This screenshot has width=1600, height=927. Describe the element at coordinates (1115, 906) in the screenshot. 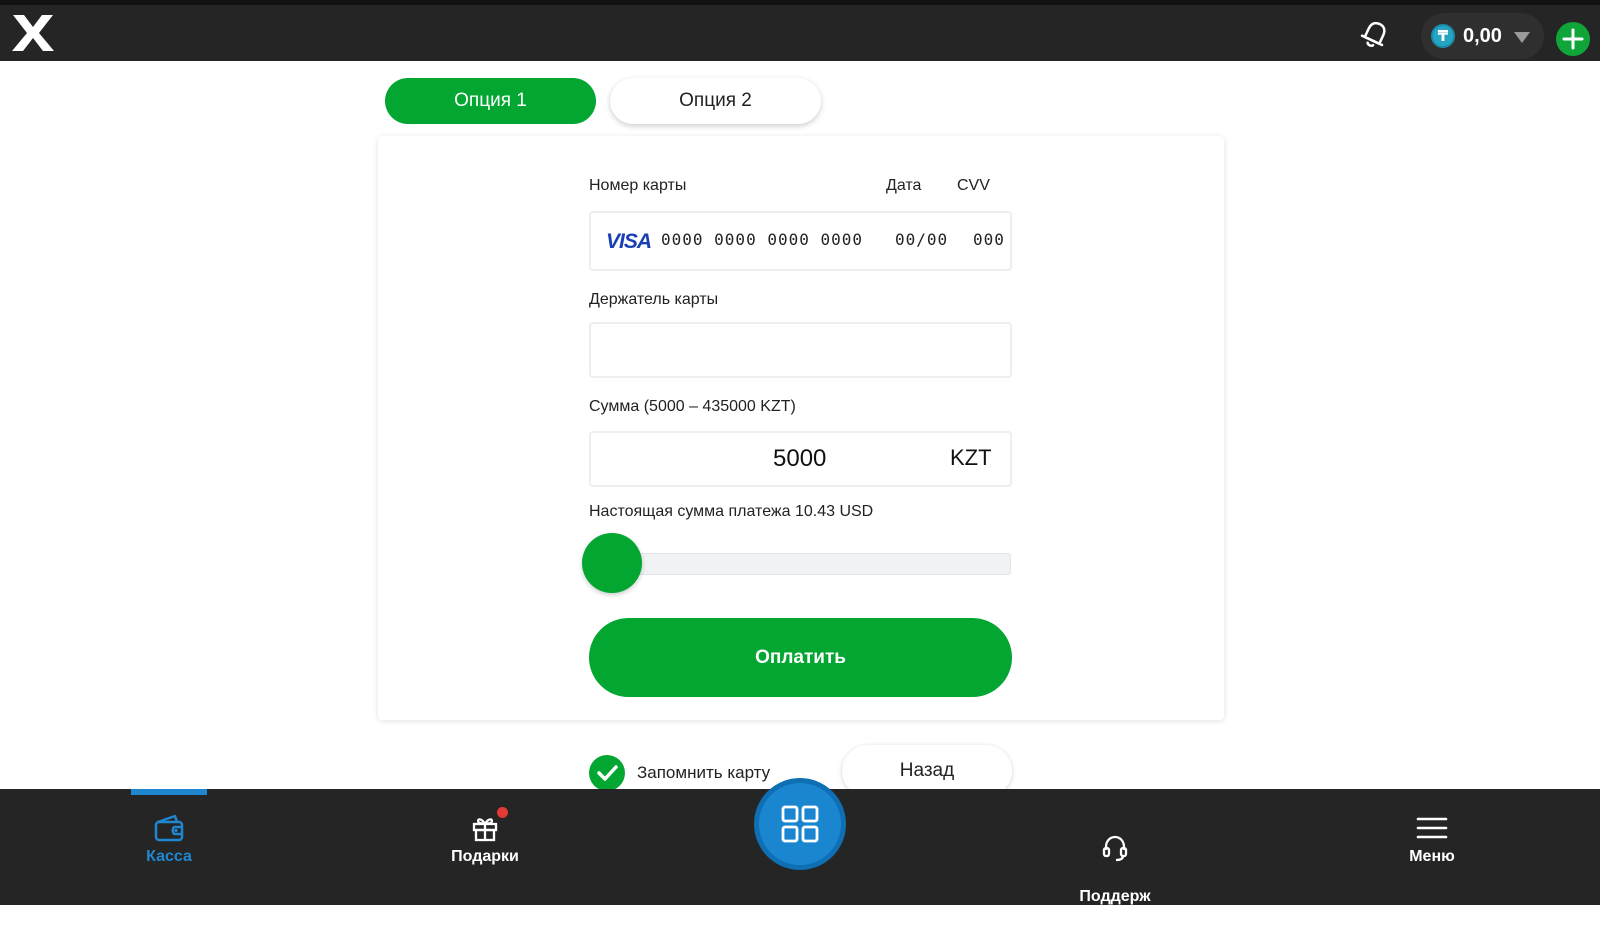

I see `nav-label: Поддерж ка` at that location.